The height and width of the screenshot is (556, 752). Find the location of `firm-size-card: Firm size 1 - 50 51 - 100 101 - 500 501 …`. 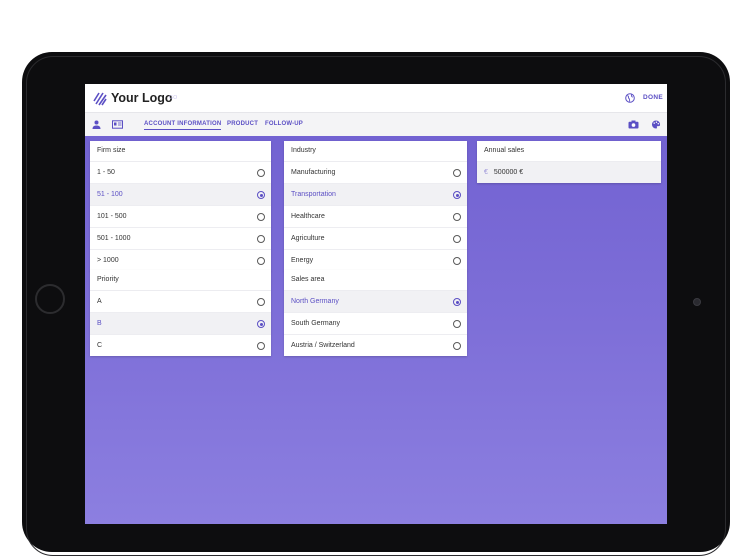

firm-size-card: Firm size 1 - 50 51 - 100 101 - 500 501 … is located at coordinates (180, 206).